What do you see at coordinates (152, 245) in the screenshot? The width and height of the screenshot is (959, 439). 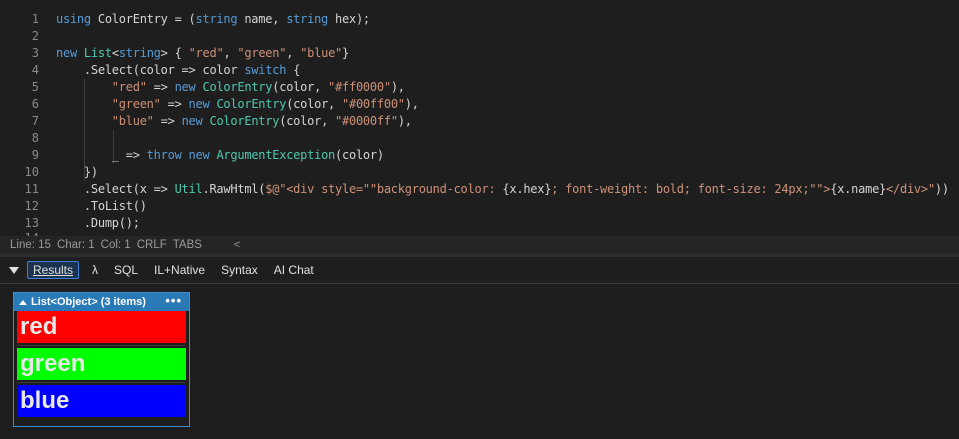 I see `status-eol: CRLF` at bounding box center [152, 245].